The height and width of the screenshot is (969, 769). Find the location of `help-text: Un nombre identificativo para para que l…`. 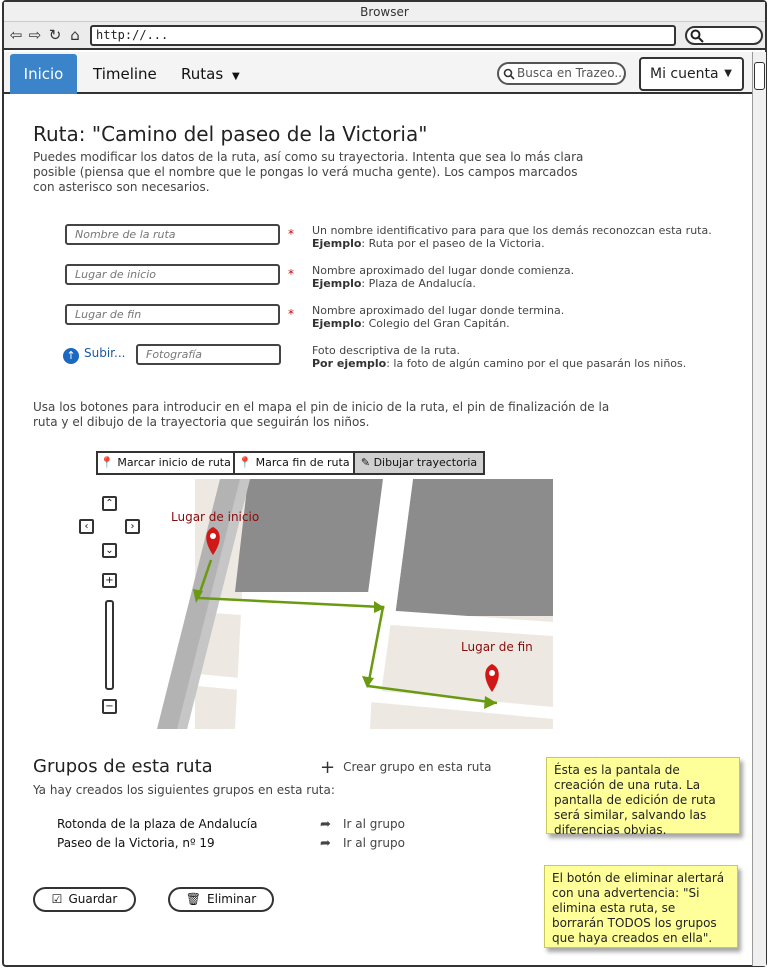

help-text: Un nombre identificativo para para que l… is located at coordinates (512, 230).